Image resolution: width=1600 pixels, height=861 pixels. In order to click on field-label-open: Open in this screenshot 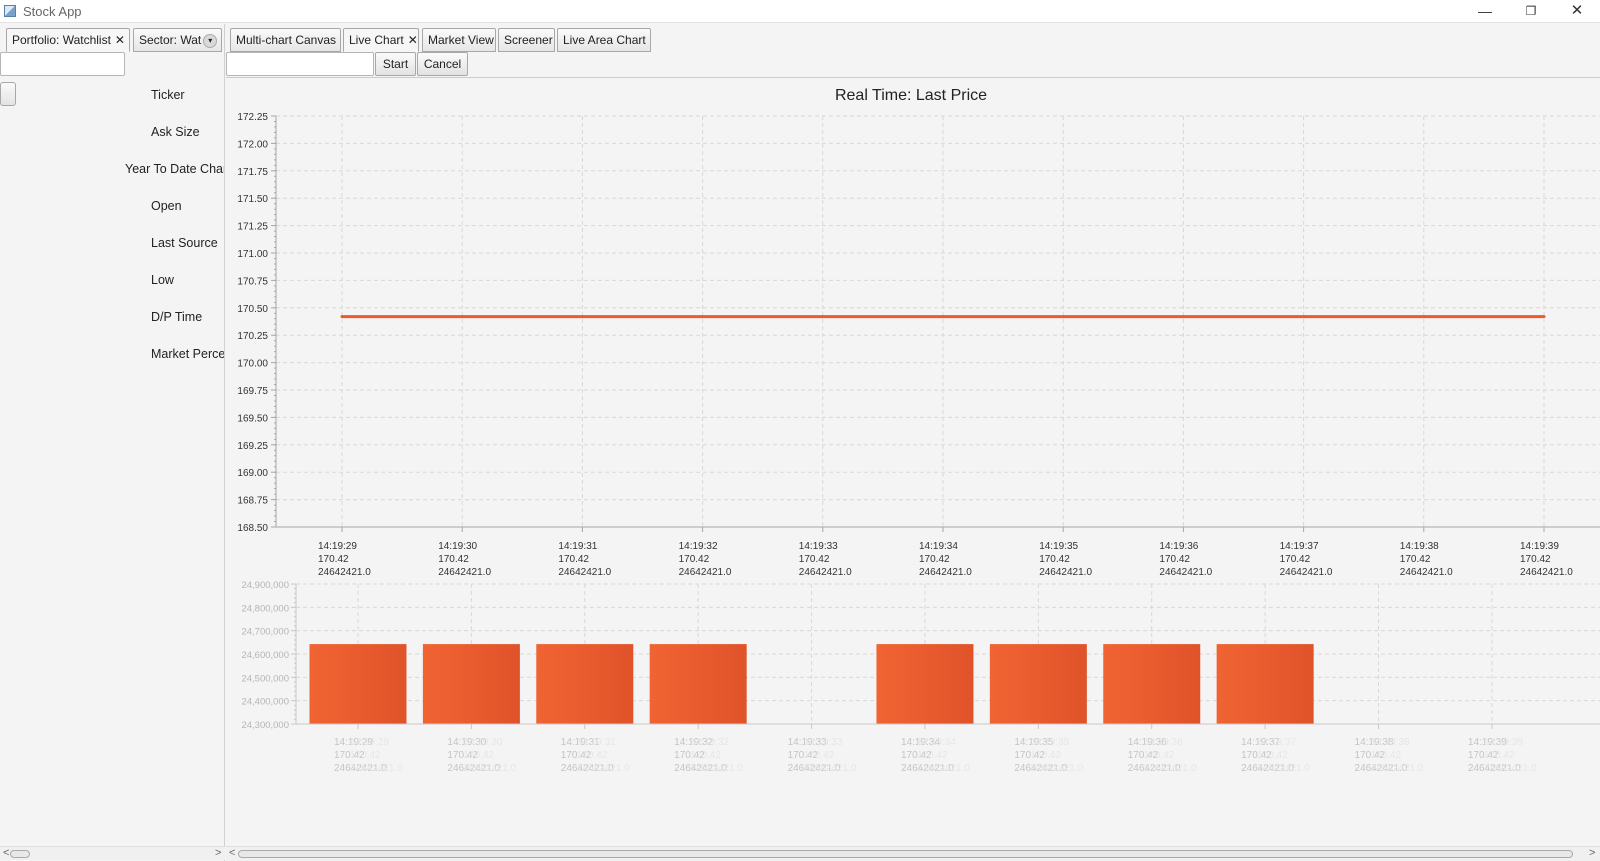, I will do `click(166, 206)`.